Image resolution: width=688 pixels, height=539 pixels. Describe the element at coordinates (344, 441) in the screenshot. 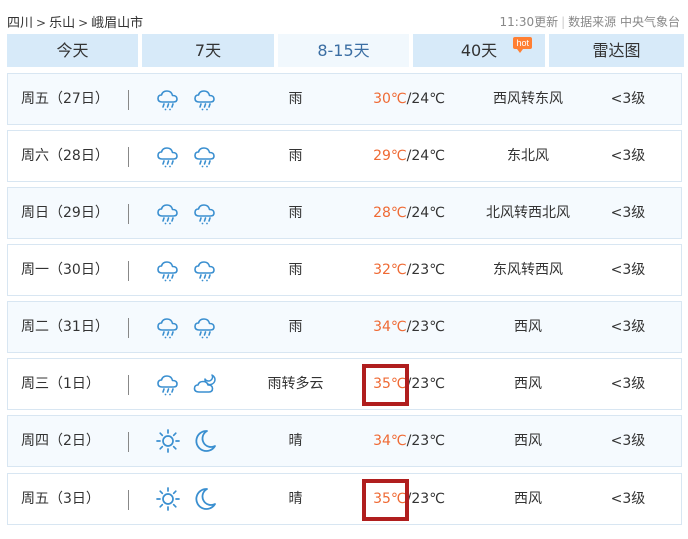

I see `forecast-row: 周四（2日） 晴 34℃/23℃ 西风 <3级` at that location.